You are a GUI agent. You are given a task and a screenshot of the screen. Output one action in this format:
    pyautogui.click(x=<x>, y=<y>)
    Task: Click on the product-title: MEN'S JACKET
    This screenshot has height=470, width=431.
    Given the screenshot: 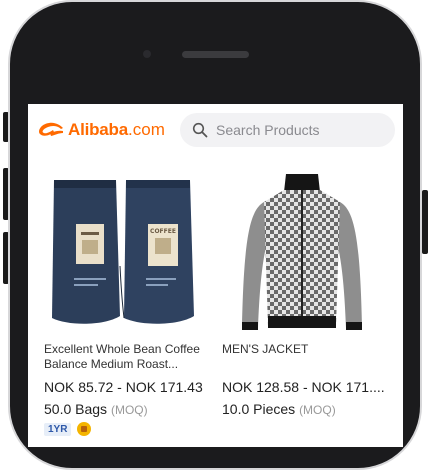 What is the action you would take?
    pyautogui.click(x=307, y=349)
    